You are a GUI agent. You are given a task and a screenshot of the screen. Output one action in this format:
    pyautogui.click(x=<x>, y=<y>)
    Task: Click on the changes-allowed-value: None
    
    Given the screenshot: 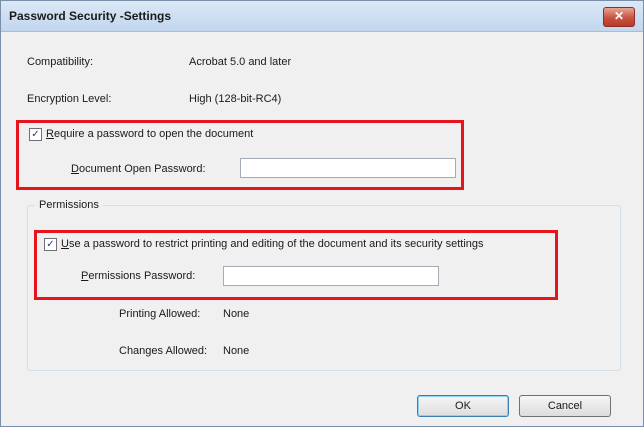 What is the action you would take?
    pyautogui.click(x=236, y=351)
    